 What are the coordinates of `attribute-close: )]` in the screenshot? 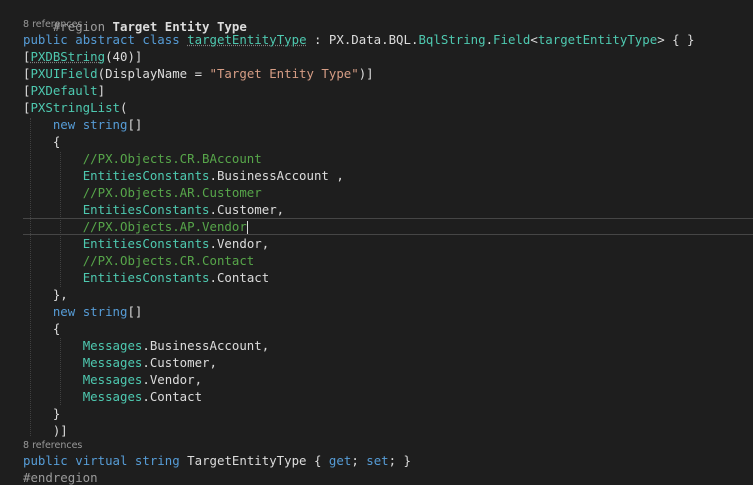 It's located at (60, 430).